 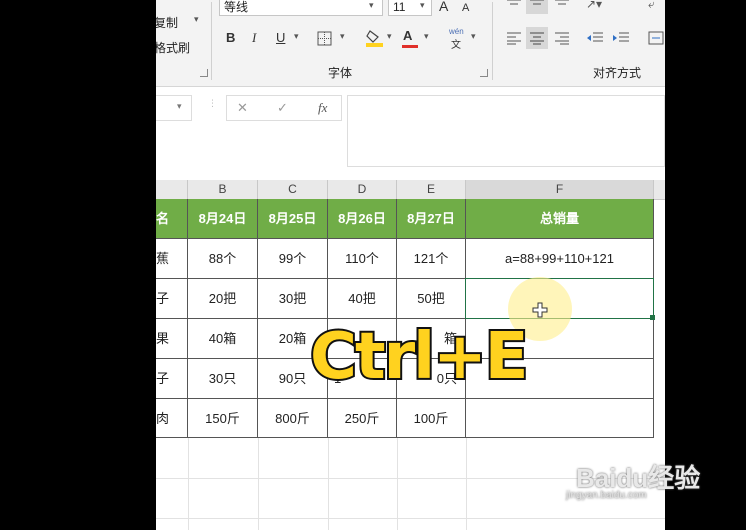 What do you see at coordinates (280, 38) in the screenshot?
I see `underline-button: U` at bounding box center [280, 38].